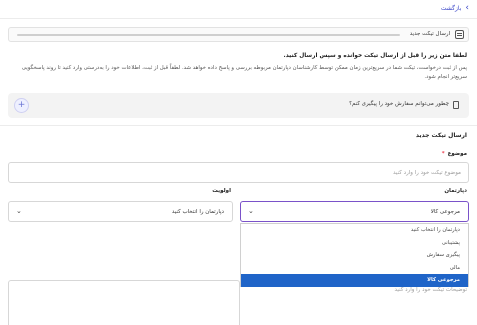 Image resolution: width=477 pixels, height=325 pixels. What do you see at coordinates (21, 105) in the screenshot?
I see `expand-plus-icon: +` at bounding box center [21, 105].